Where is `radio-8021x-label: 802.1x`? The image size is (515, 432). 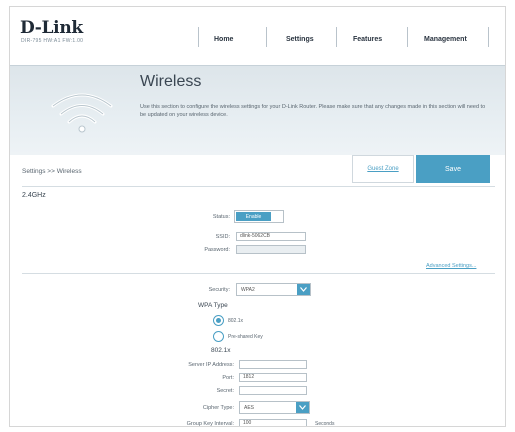 radio-8021x-label: 802.1x is located at coordinates (235, 321).